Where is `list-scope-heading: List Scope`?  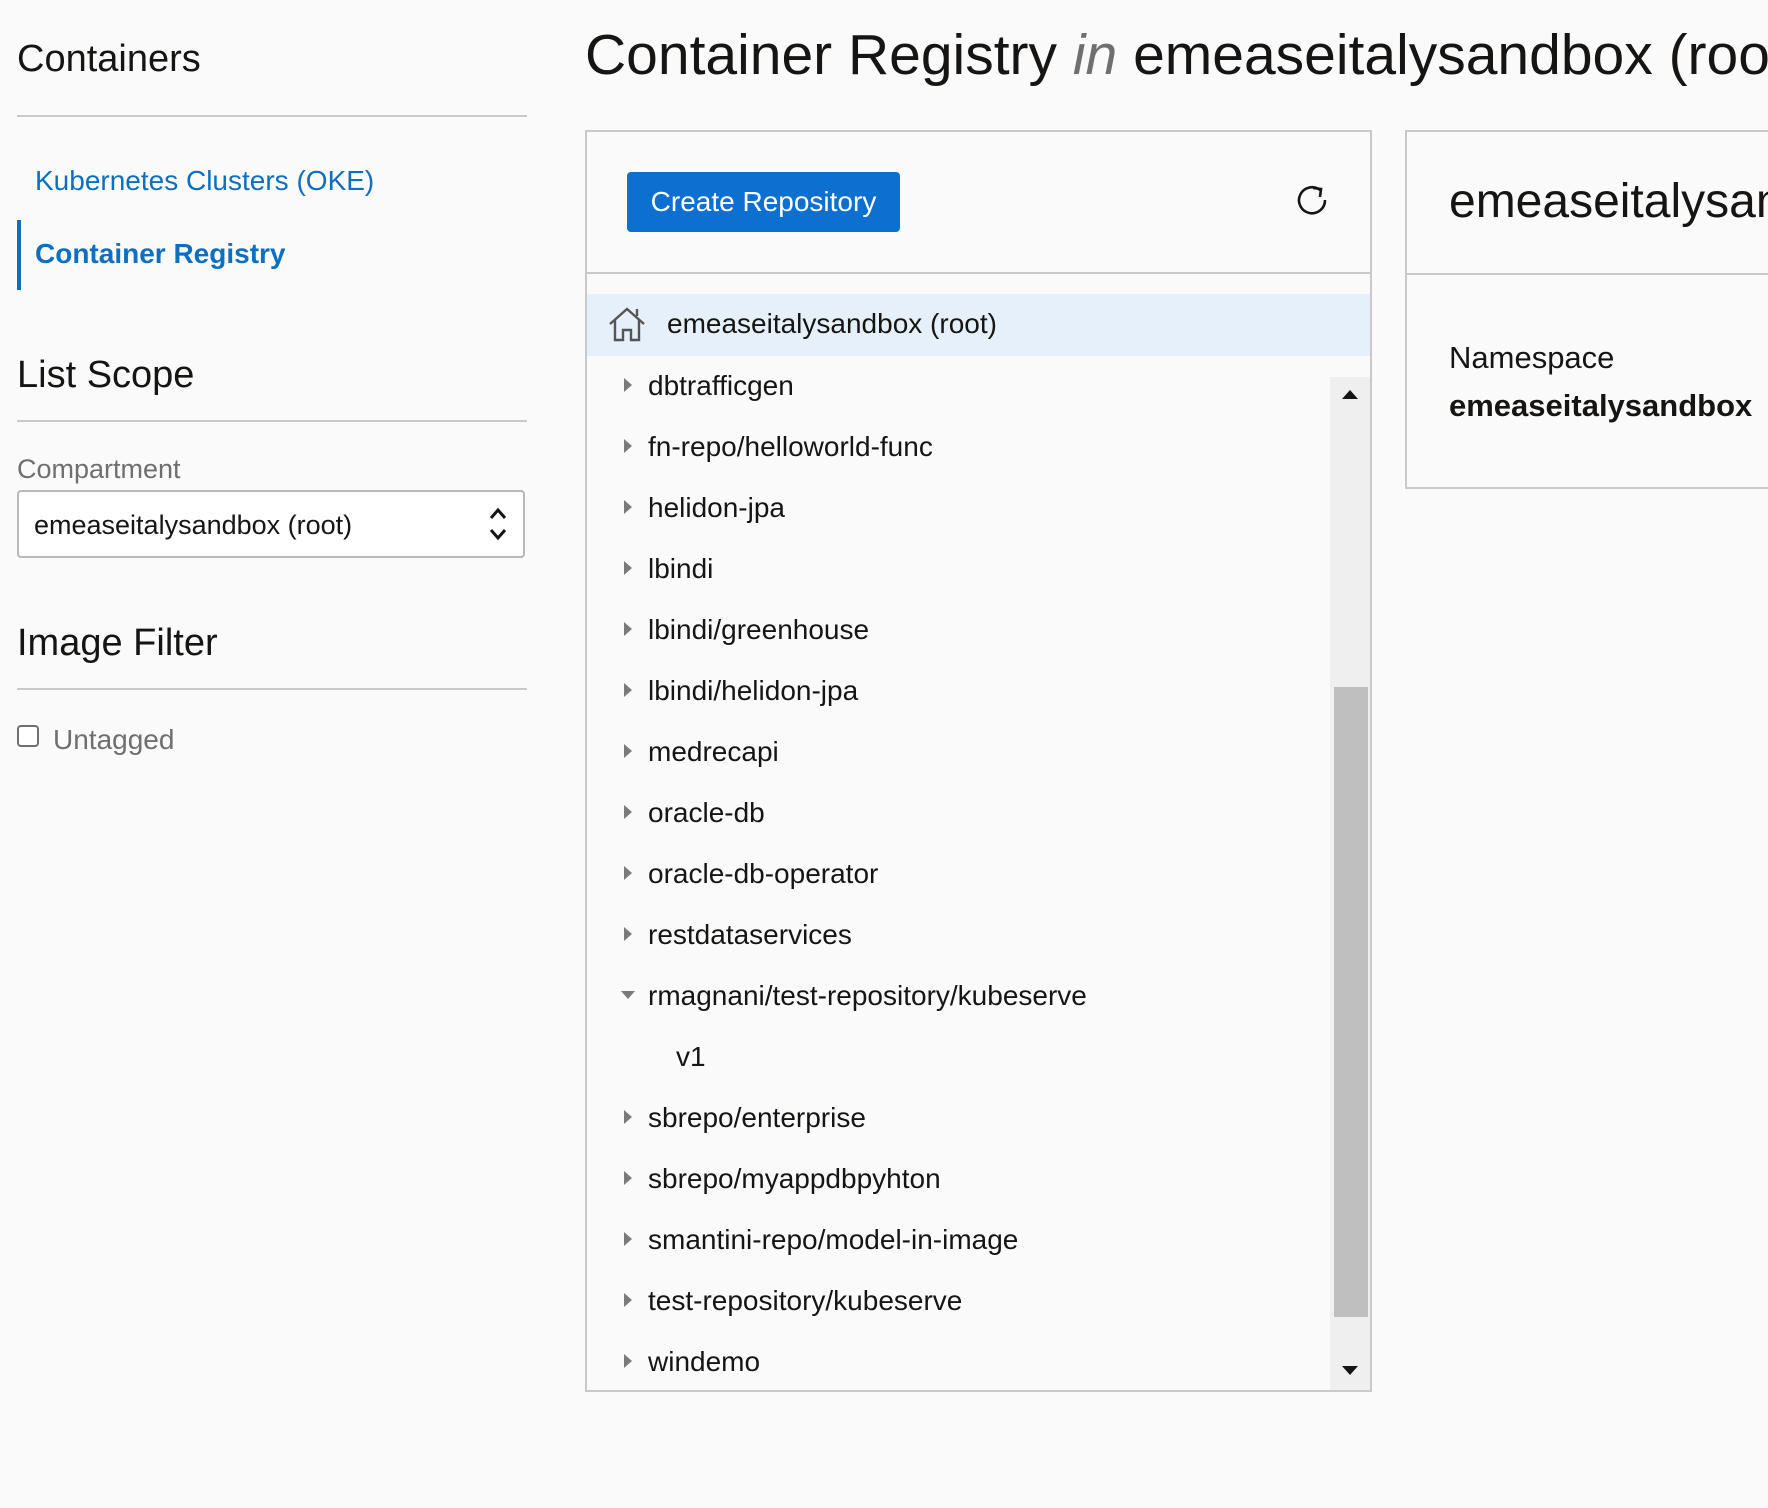 list-scope-heading: List Scope is located at coordinates (106, 375).